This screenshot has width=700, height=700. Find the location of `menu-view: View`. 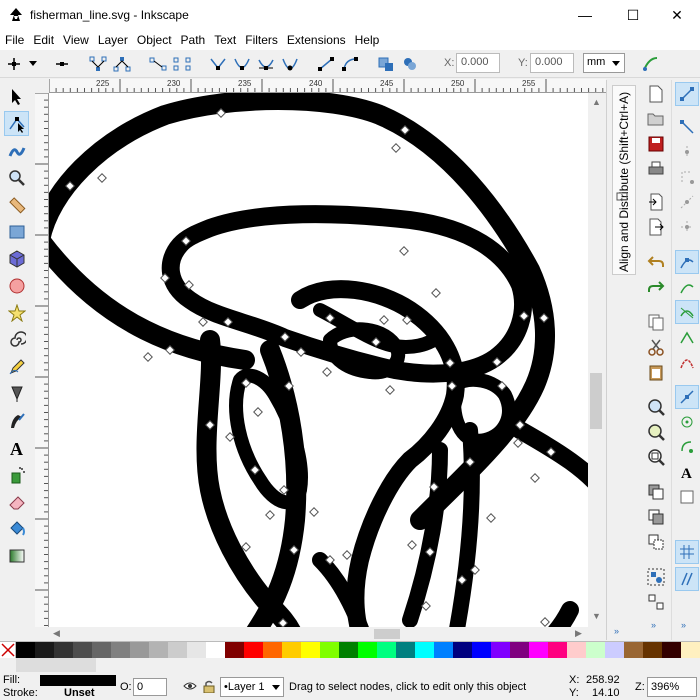

menu-view: View is located at coordinates (75, 40).